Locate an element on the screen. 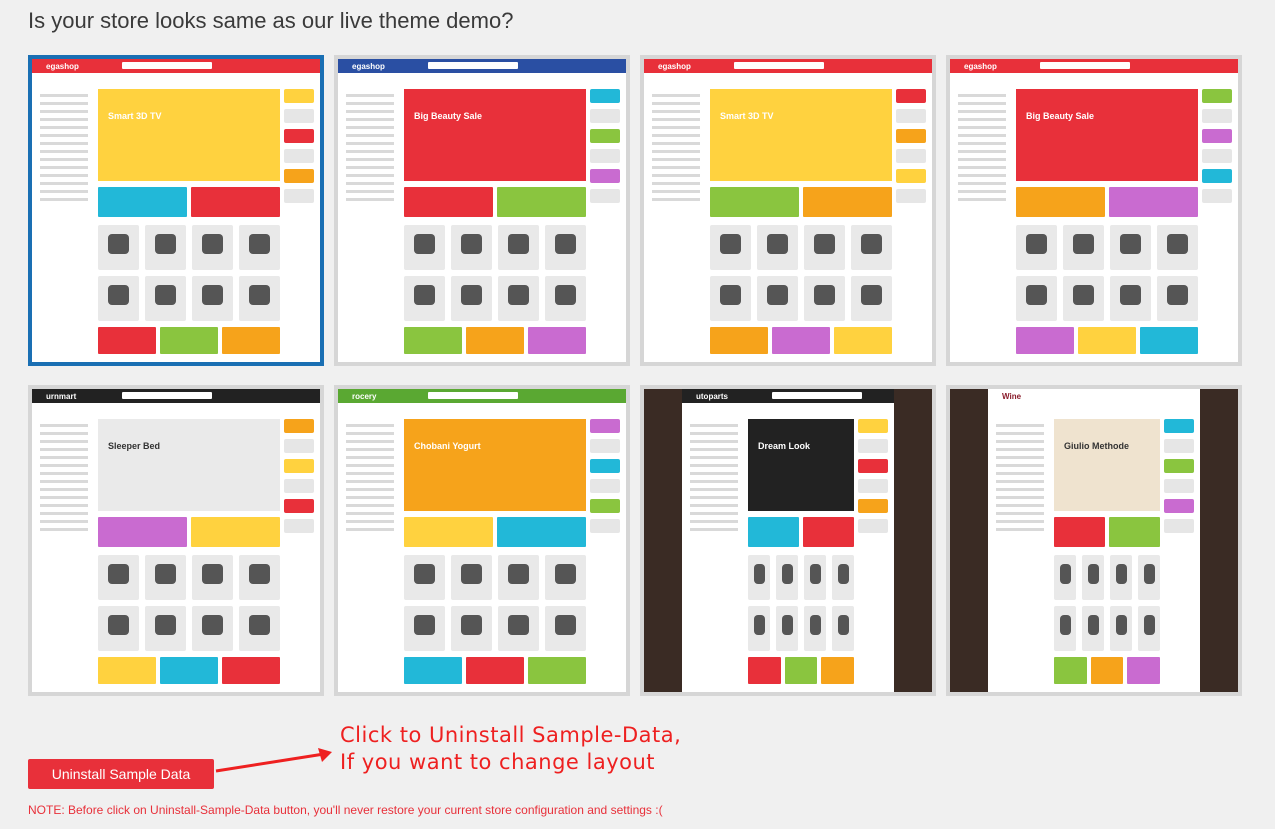 Image resolution: width=1275 pixels, height=829 pixels. theme-logo: urnmart is located at coordinates (61, 396).